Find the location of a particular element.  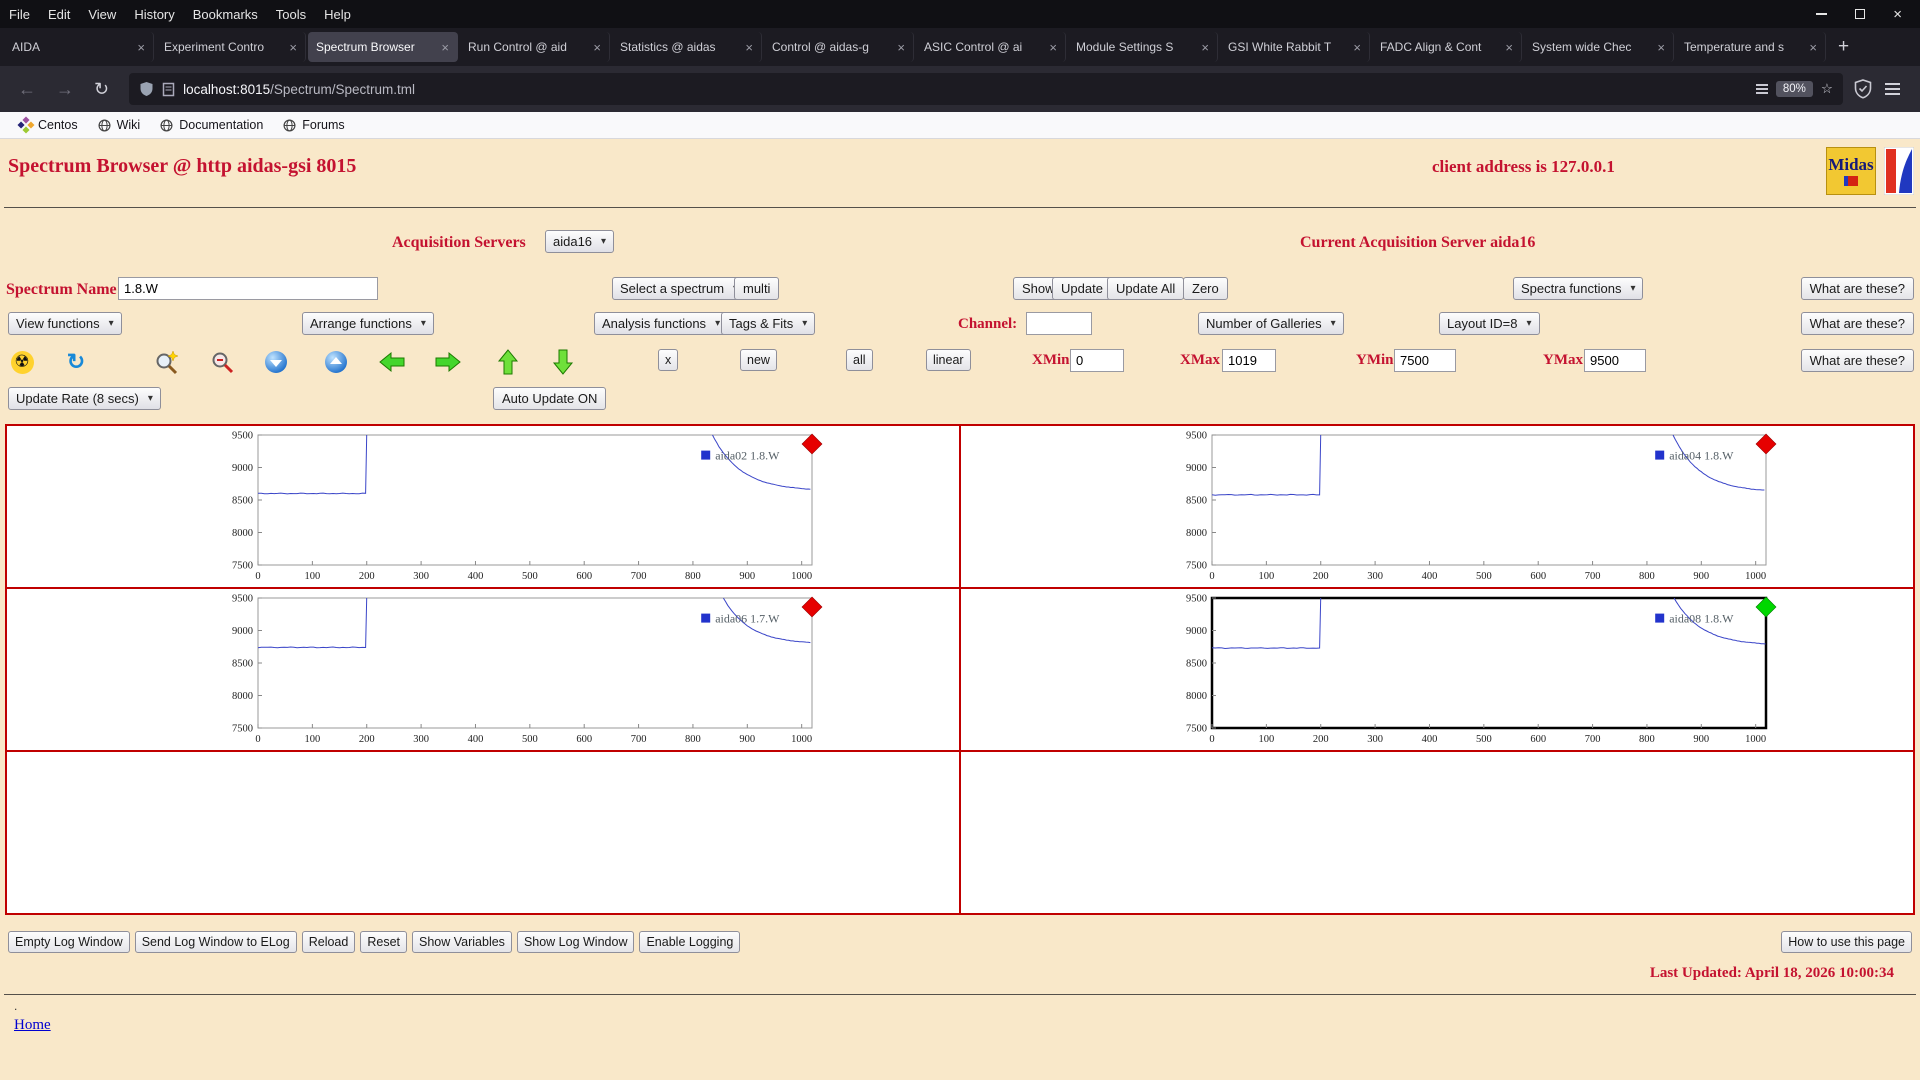

refresh-button: ↻ is located at coordinates (76, 362).